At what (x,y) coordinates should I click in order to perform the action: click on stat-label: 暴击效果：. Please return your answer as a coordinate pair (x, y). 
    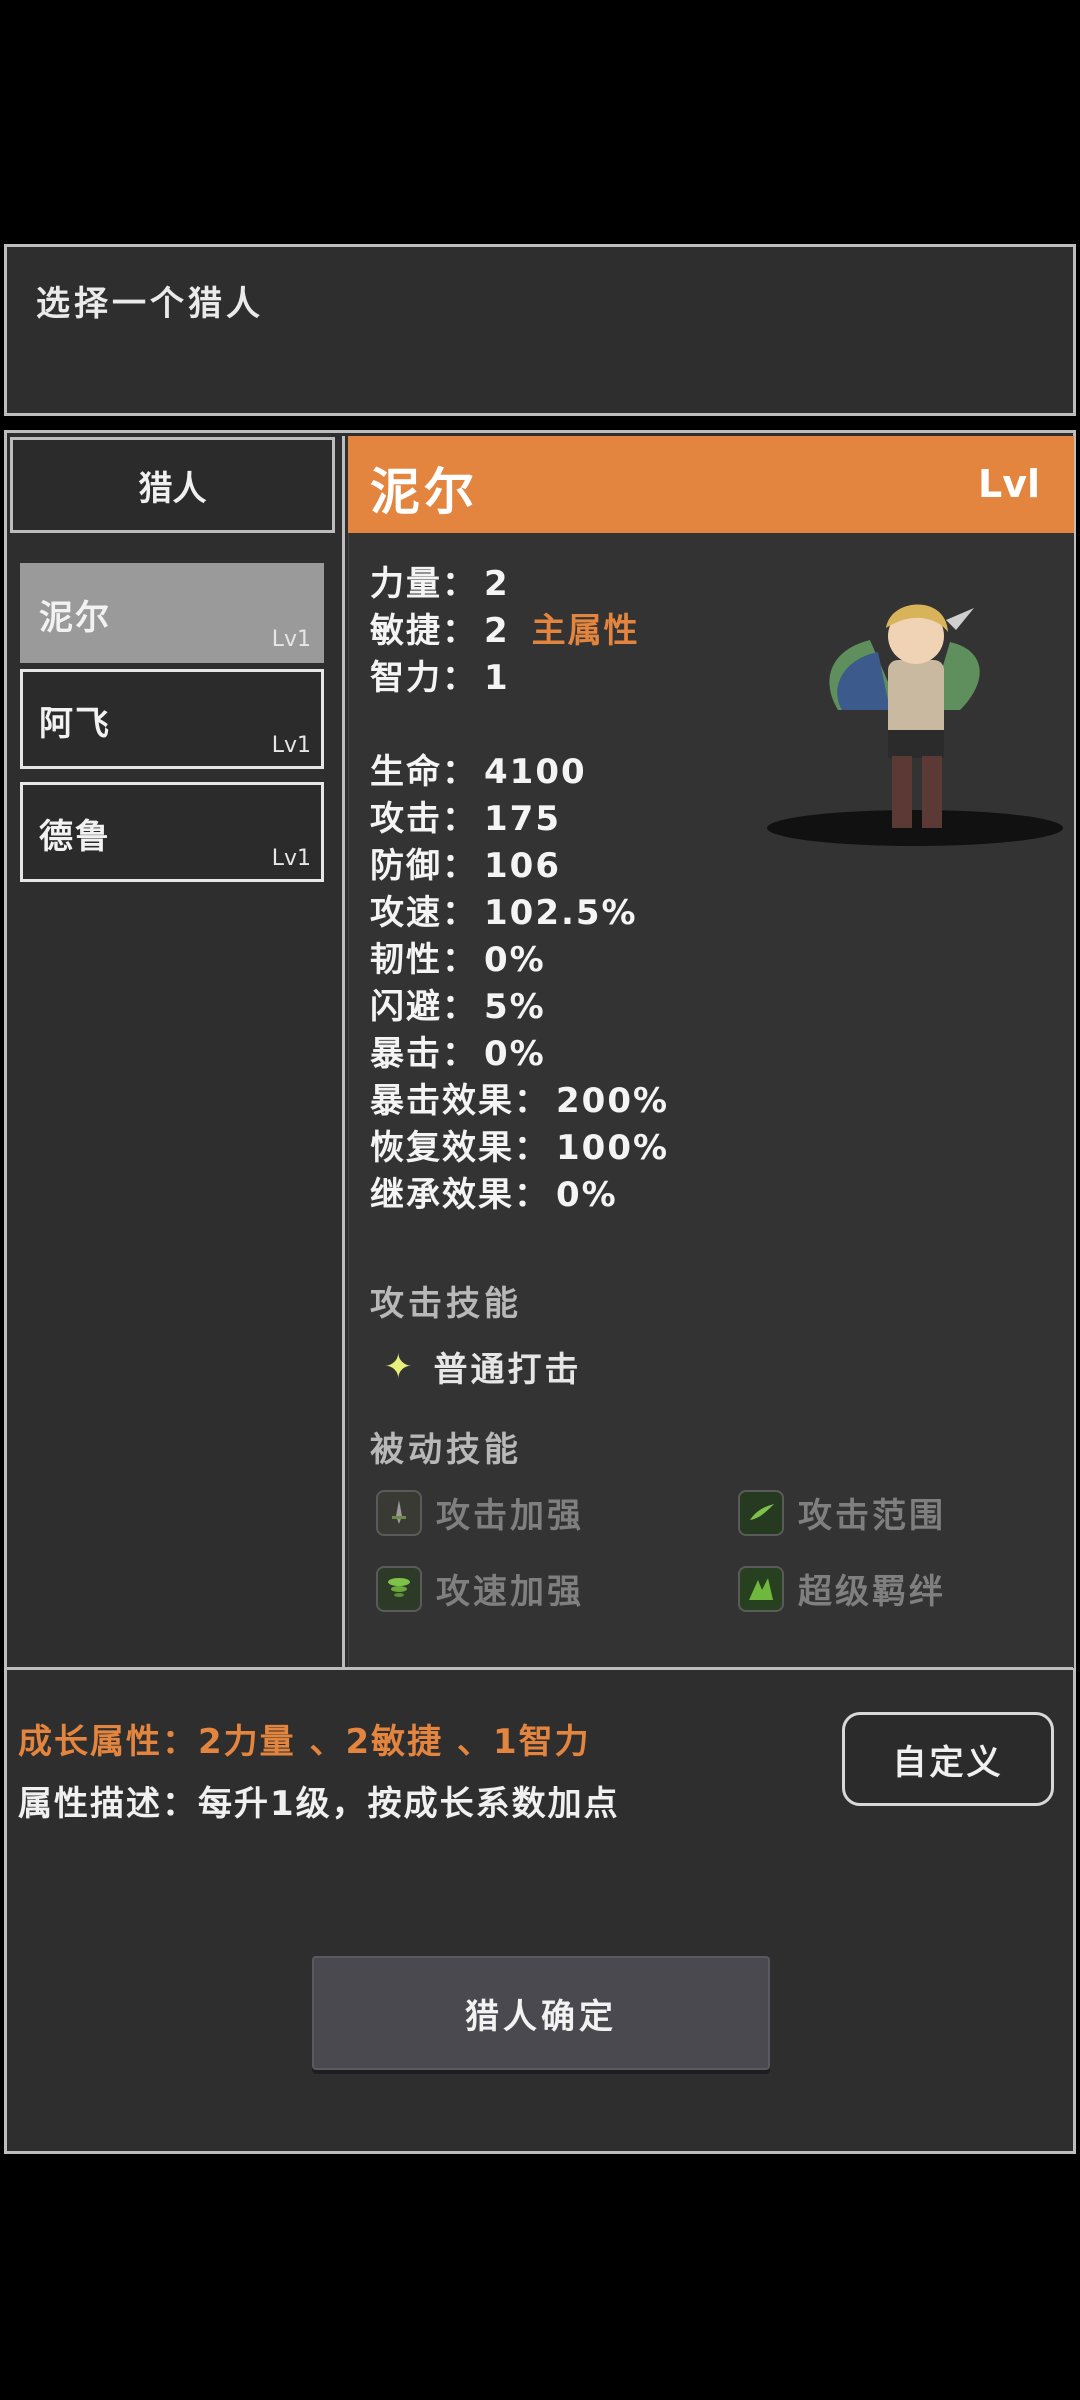
    Looking at the image, I should click on (460, 1101).